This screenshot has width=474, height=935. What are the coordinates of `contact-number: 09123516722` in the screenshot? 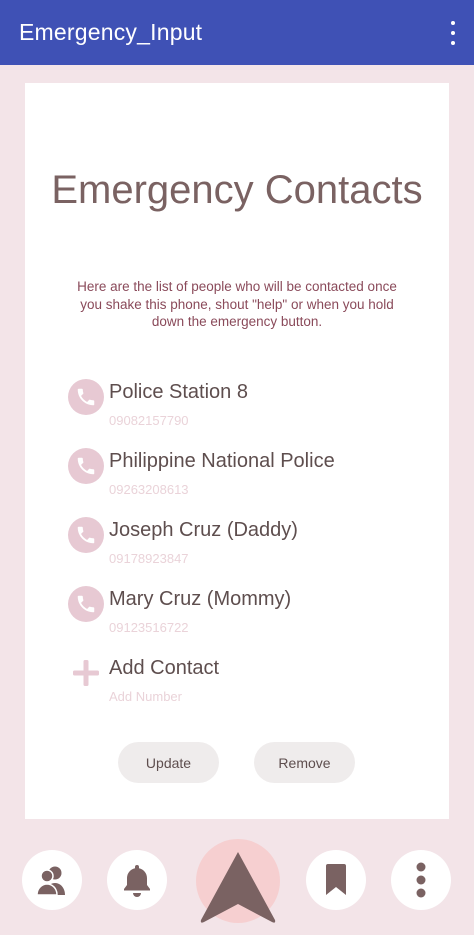 It's located at (149, 627).